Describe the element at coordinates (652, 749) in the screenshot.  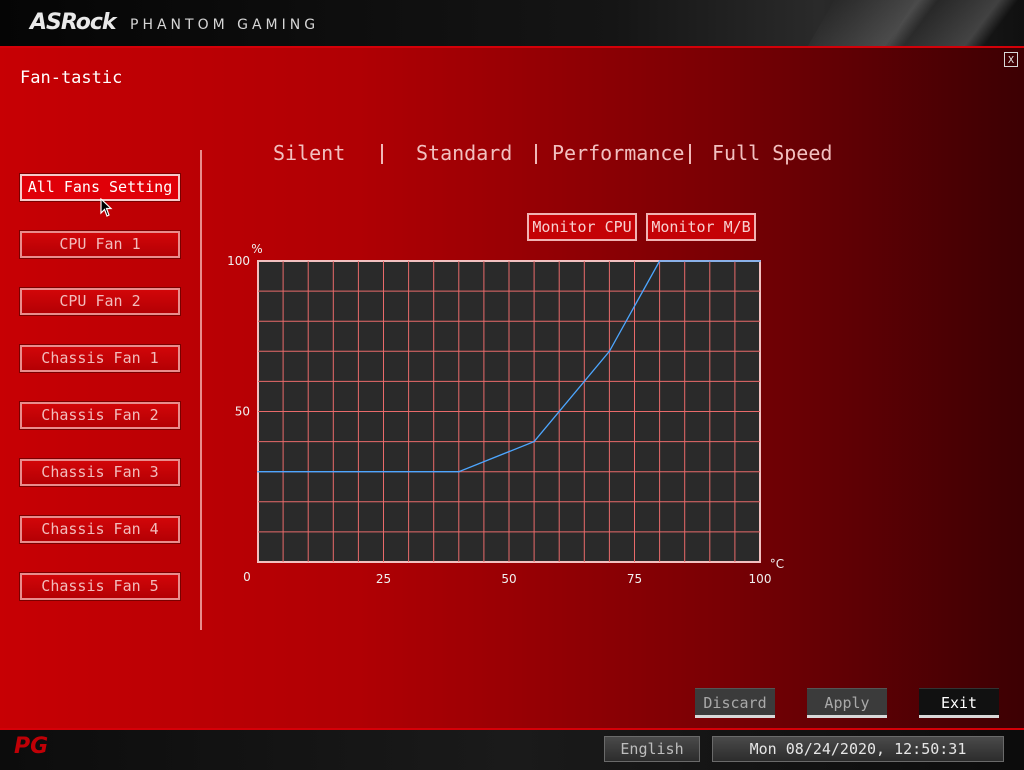
I see `language-button: English` at that location.